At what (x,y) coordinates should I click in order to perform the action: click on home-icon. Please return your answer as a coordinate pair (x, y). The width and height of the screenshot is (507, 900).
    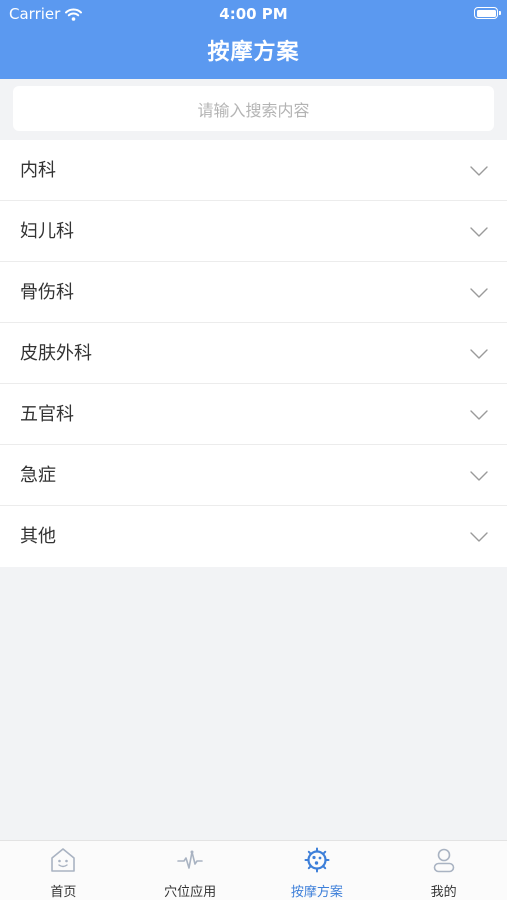
    Looking at the image, I should click on (63, 860).